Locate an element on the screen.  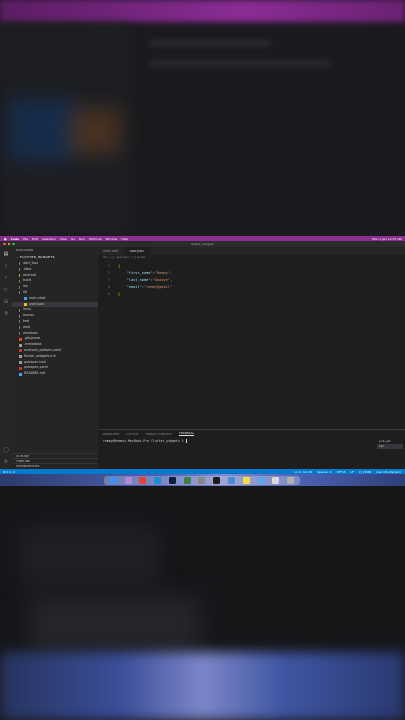
menu-item-terminal: Terminal is located at coordinates (95, 239).